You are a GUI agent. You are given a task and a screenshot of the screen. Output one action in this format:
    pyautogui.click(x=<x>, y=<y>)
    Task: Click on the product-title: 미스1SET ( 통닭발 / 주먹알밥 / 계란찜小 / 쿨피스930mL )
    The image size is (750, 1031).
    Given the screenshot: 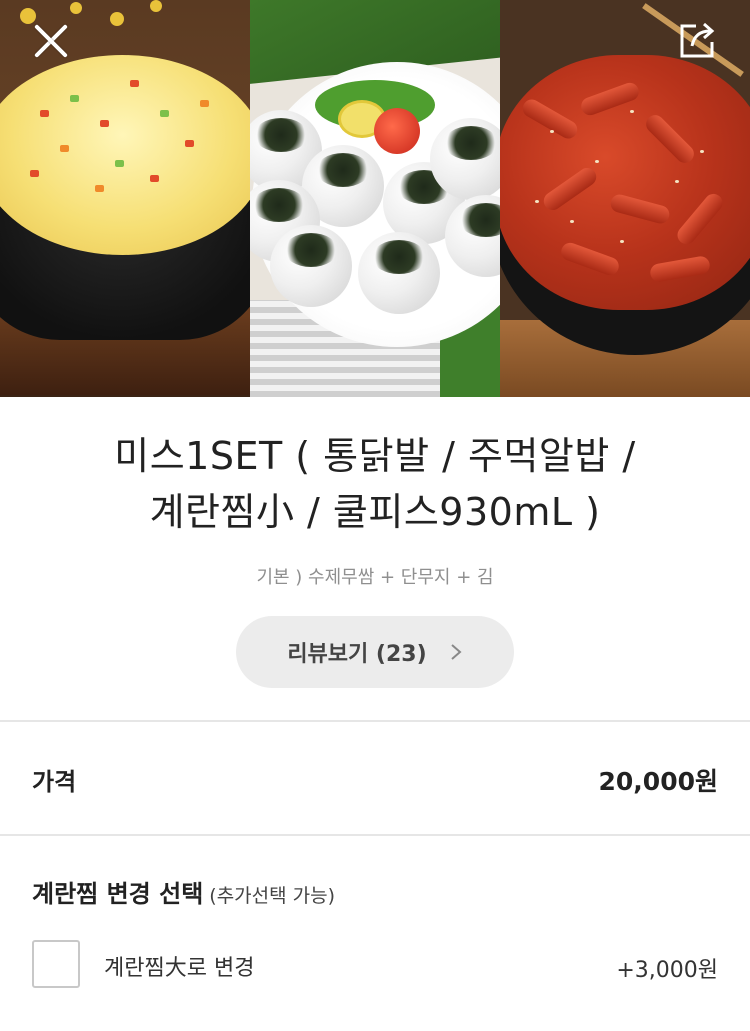 What is the action you would take?
    pyautogui.click(x=375, y=484)
    